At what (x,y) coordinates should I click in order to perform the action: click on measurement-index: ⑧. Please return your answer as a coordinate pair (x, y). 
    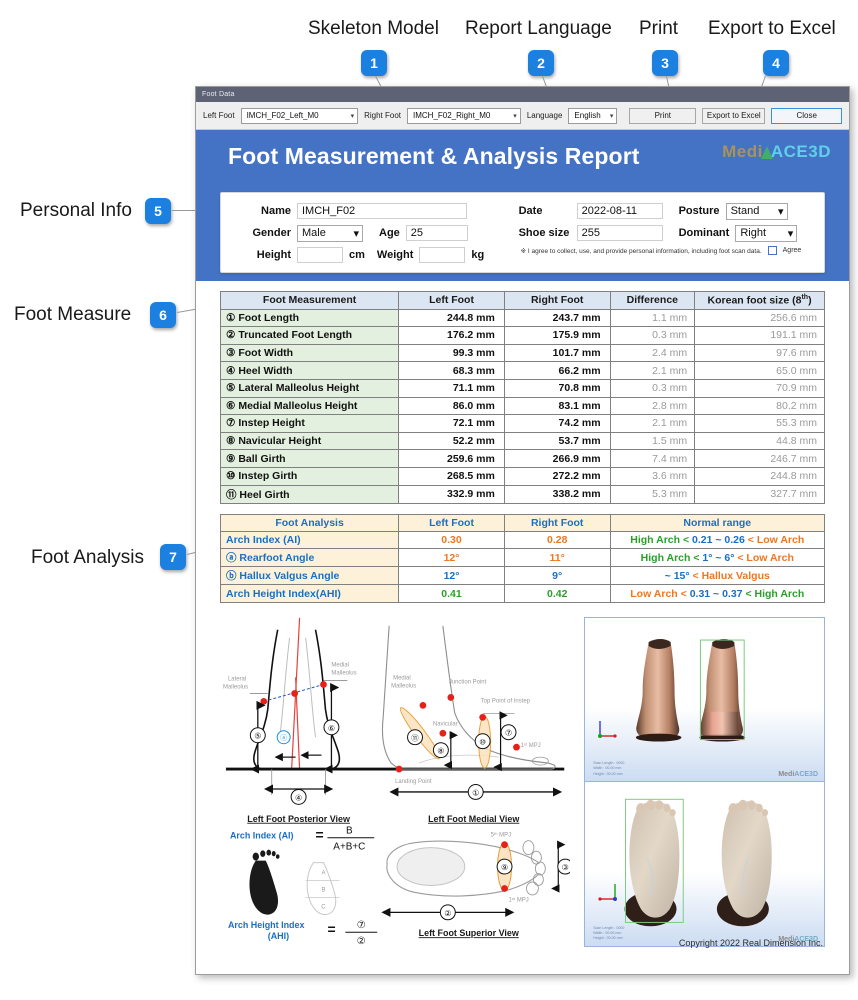
    Looking at the image, I should click on (231, 441).